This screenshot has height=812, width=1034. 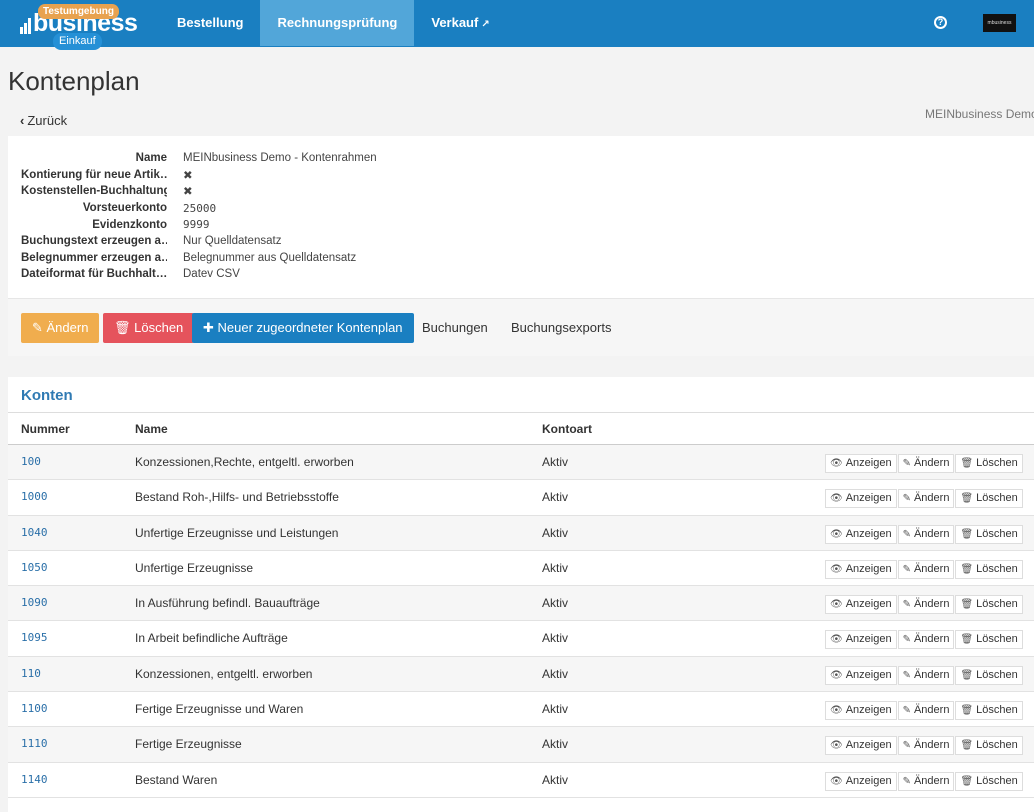 What do you see at coordinates (47, 120) in the screenshot?
I see `back-label: Zurück` at bounding box center [47, 120].